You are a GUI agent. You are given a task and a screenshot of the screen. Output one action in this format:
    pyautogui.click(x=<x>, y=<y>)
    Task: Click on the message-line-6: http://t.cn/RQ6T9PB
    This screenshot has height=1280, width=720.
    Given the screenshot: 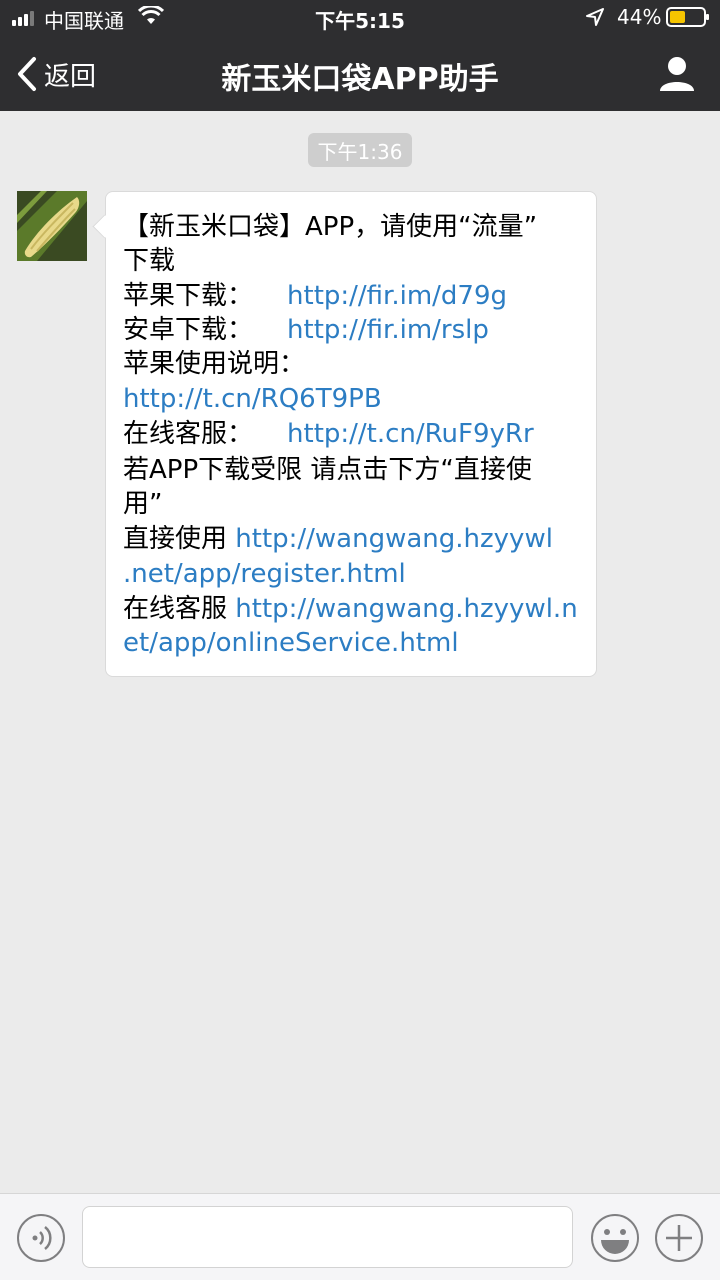 What is the action you would take?
    pyautogui.click(x=252, y=399)
    